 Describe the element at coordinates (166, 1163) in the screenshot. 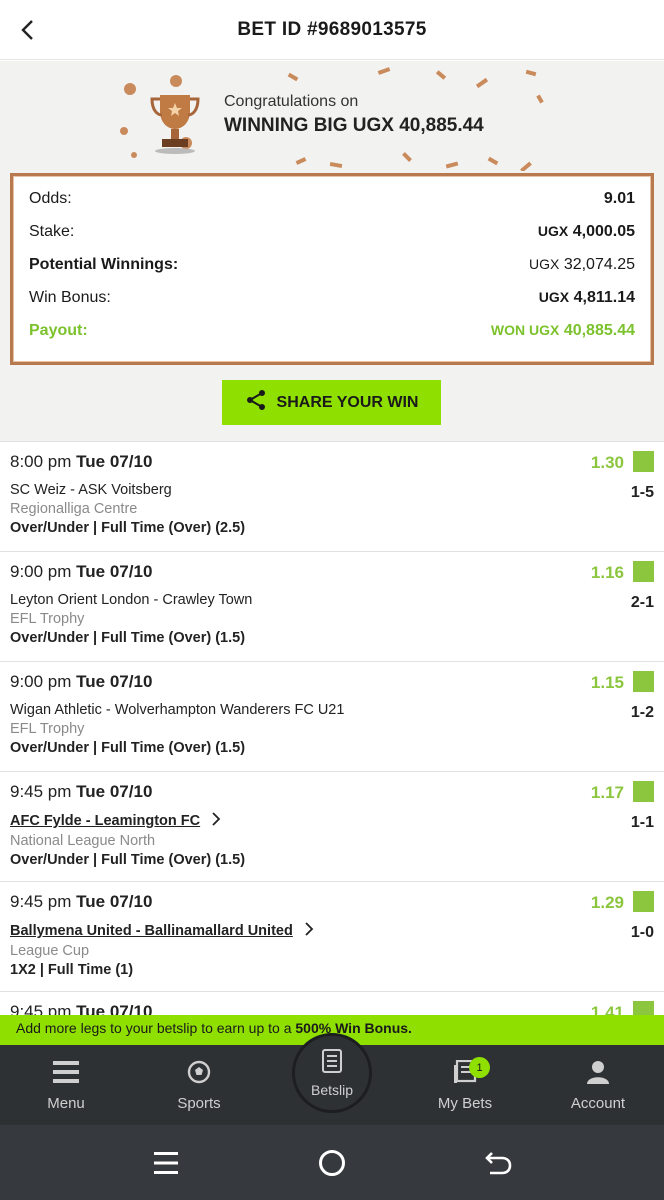

I see `recents-icon` at that location.